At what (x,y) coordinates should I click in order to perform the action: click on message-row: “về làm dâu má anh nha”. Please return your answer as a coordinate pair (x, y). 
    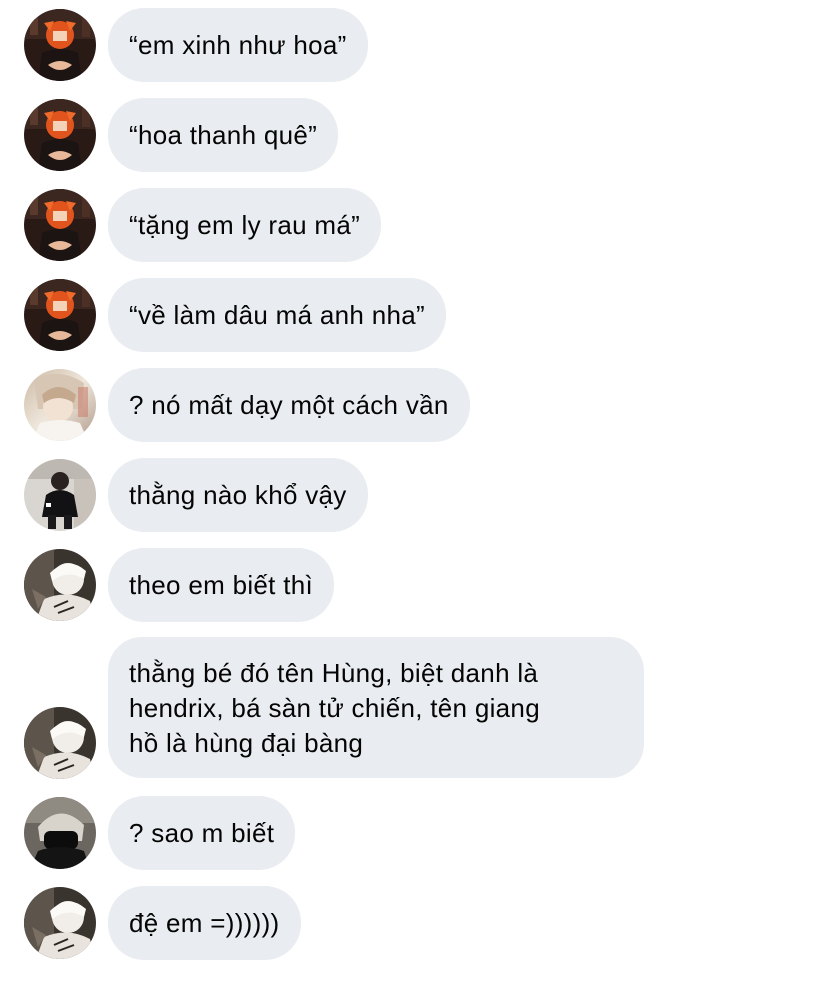
    Looking at the image, I should click on (414, 315).